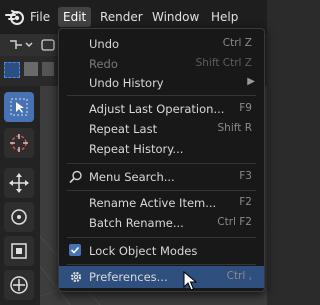  Describe the element at coordinates (223, 63) in the screenshot. I see `redo-shortcut: Shift Ctrl Z` at that location.